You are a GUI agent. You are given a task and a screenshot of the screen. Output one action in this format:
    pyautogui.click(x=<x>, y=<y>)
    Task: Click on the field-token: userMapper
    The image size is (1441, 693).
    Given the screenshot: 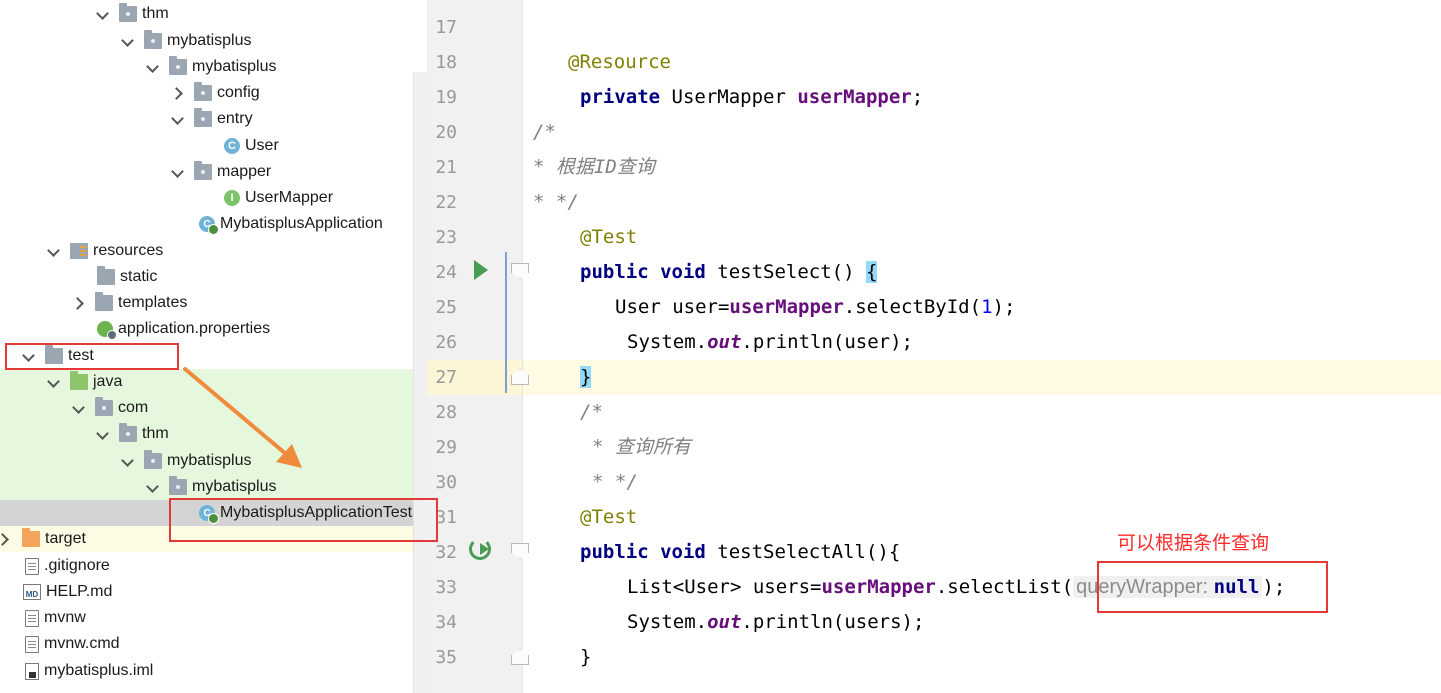 What is the action you would take?
    pyautogui.click(x=854, y=97)
    